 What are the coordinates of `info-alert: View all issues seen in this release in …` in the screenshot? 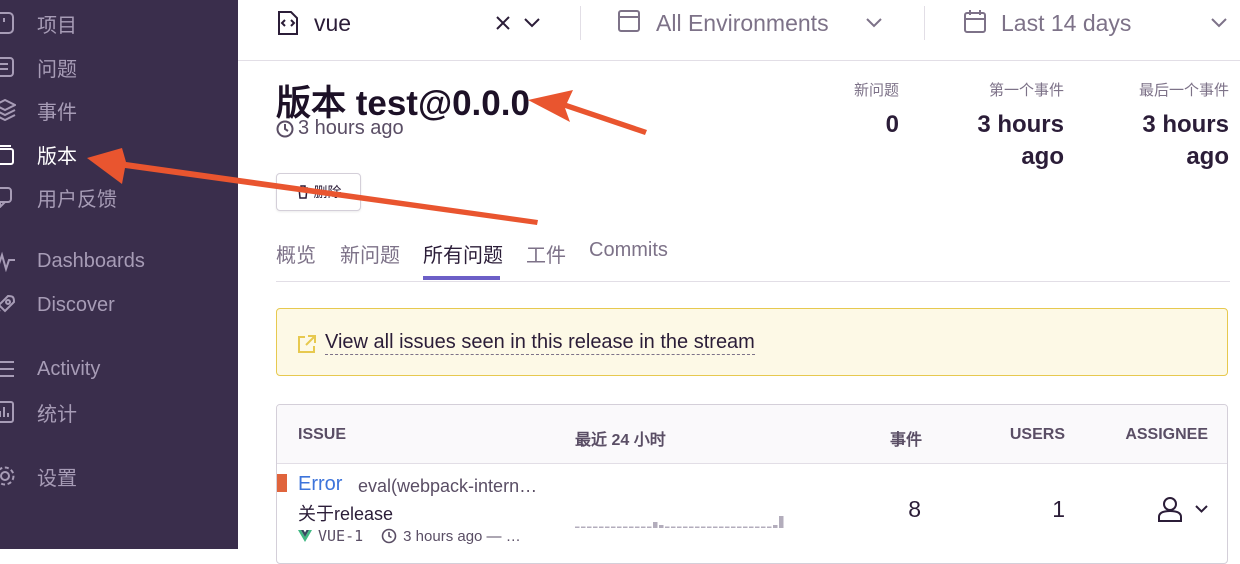 It's located at (752, 342).